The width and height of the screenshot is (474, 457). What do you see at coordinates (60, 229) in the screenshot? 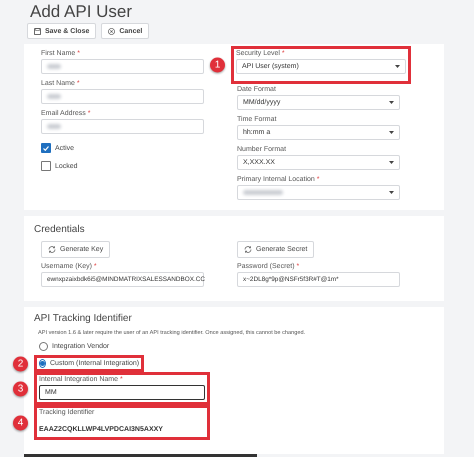
I see `section-title: Credentials` at bounding box center [60, 229].